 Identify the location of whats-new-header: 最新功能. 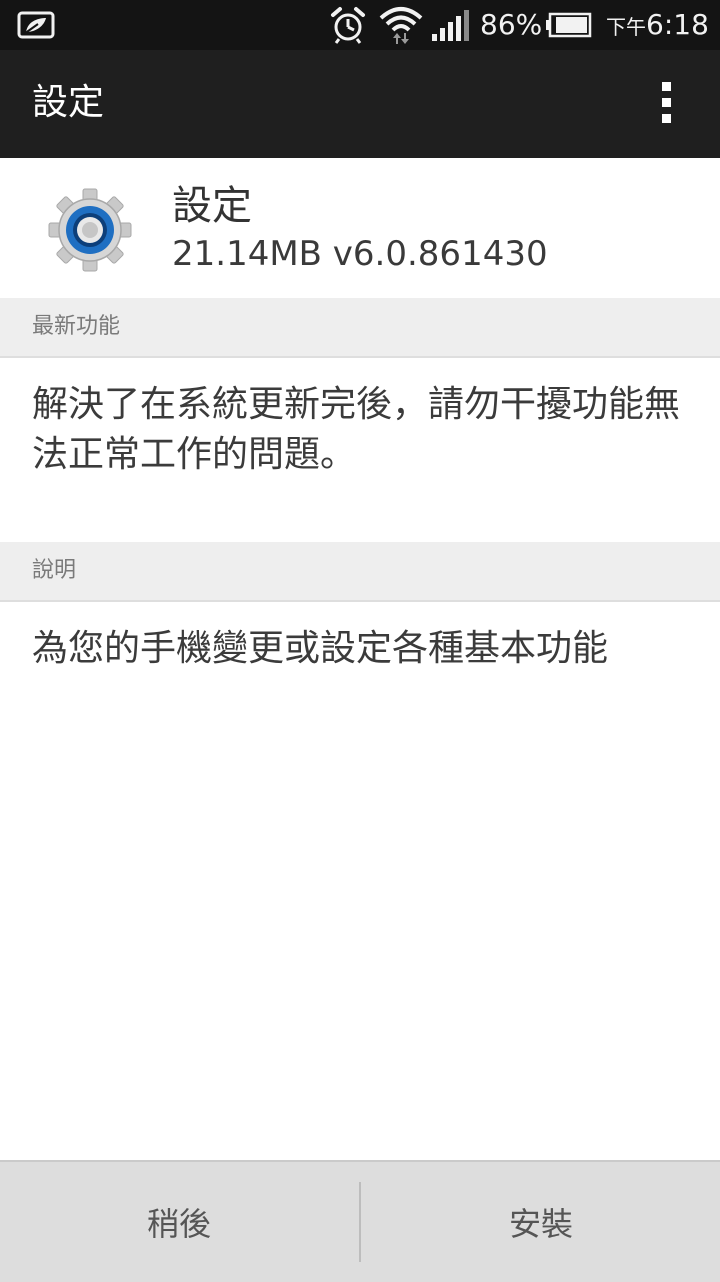
(360, 328).